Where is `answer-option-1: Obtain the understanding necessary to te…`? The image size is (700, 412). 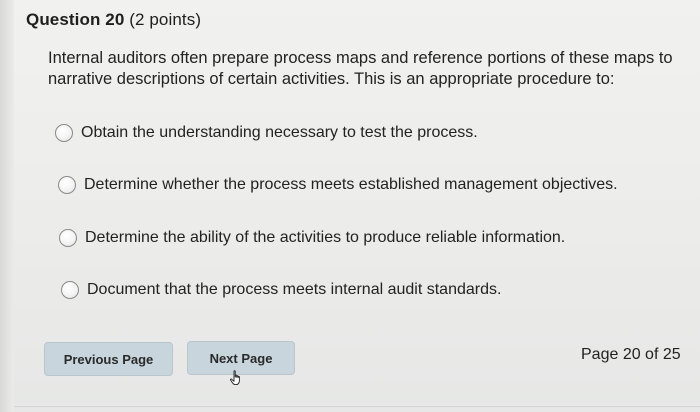 answer-option-1: Obtain the understanding necessary to te… is located at coordinates (266, 133).